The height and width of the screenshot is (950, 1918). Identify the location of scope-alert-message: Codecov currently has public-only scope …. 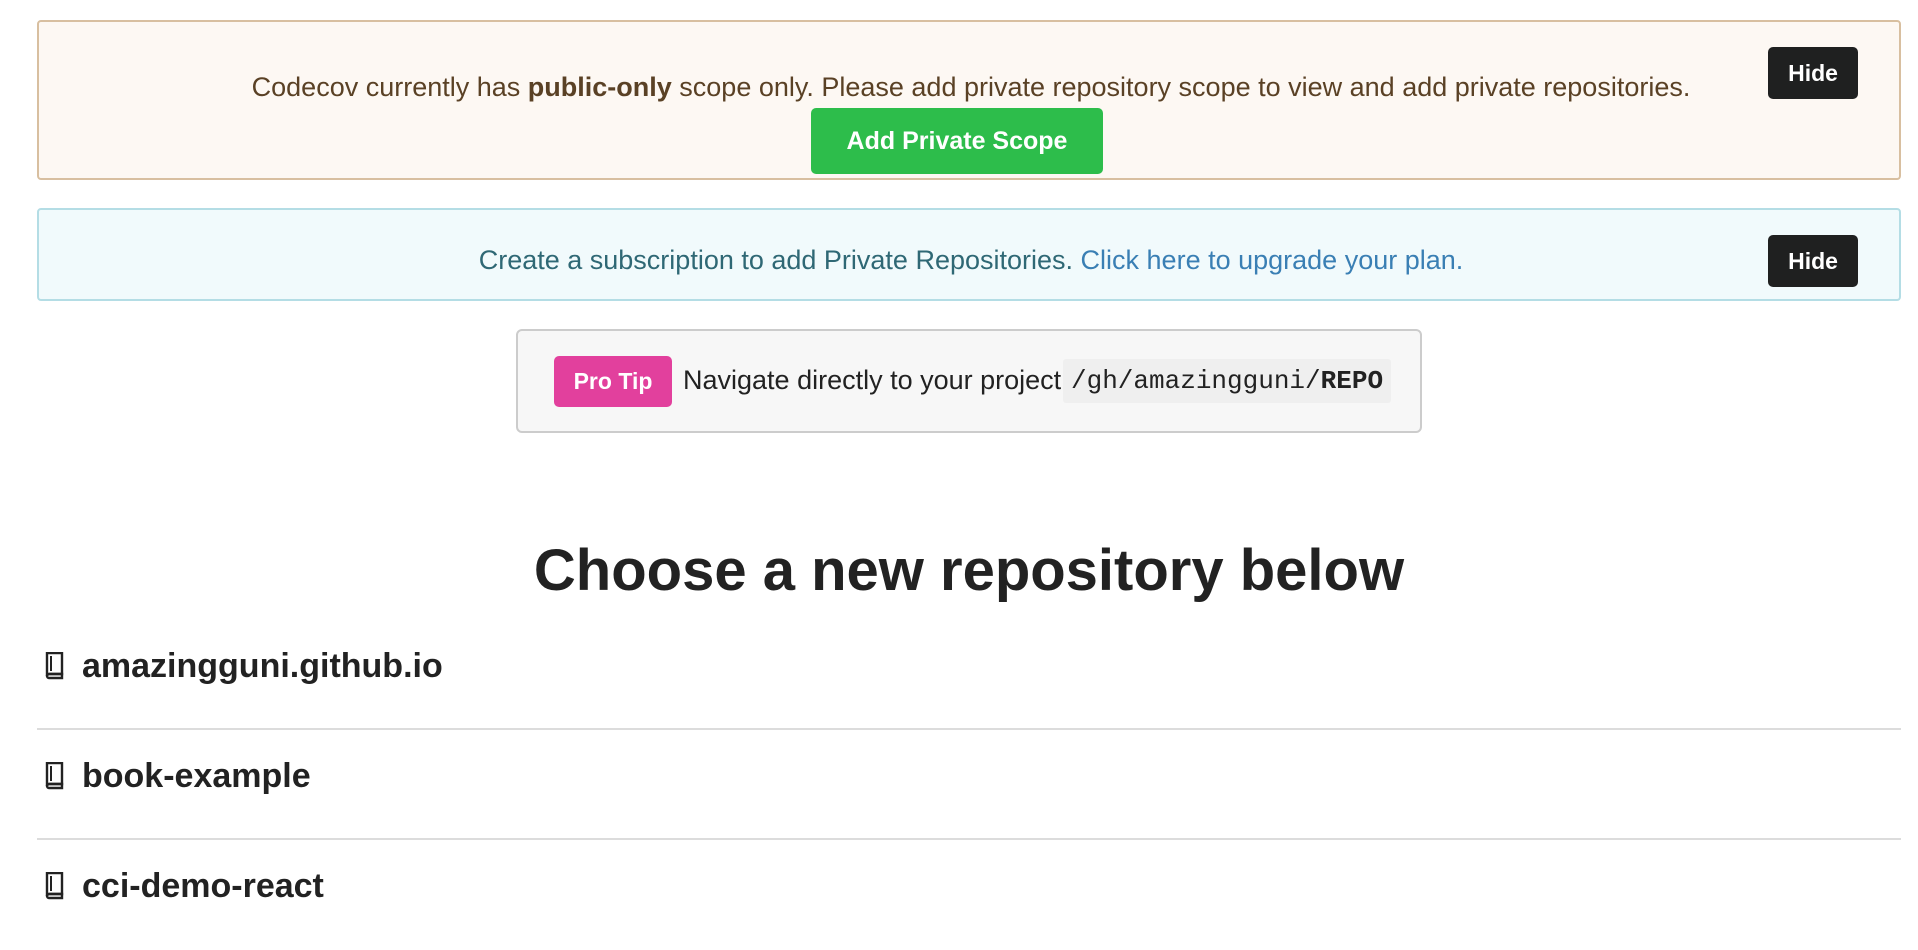
(971, 87).